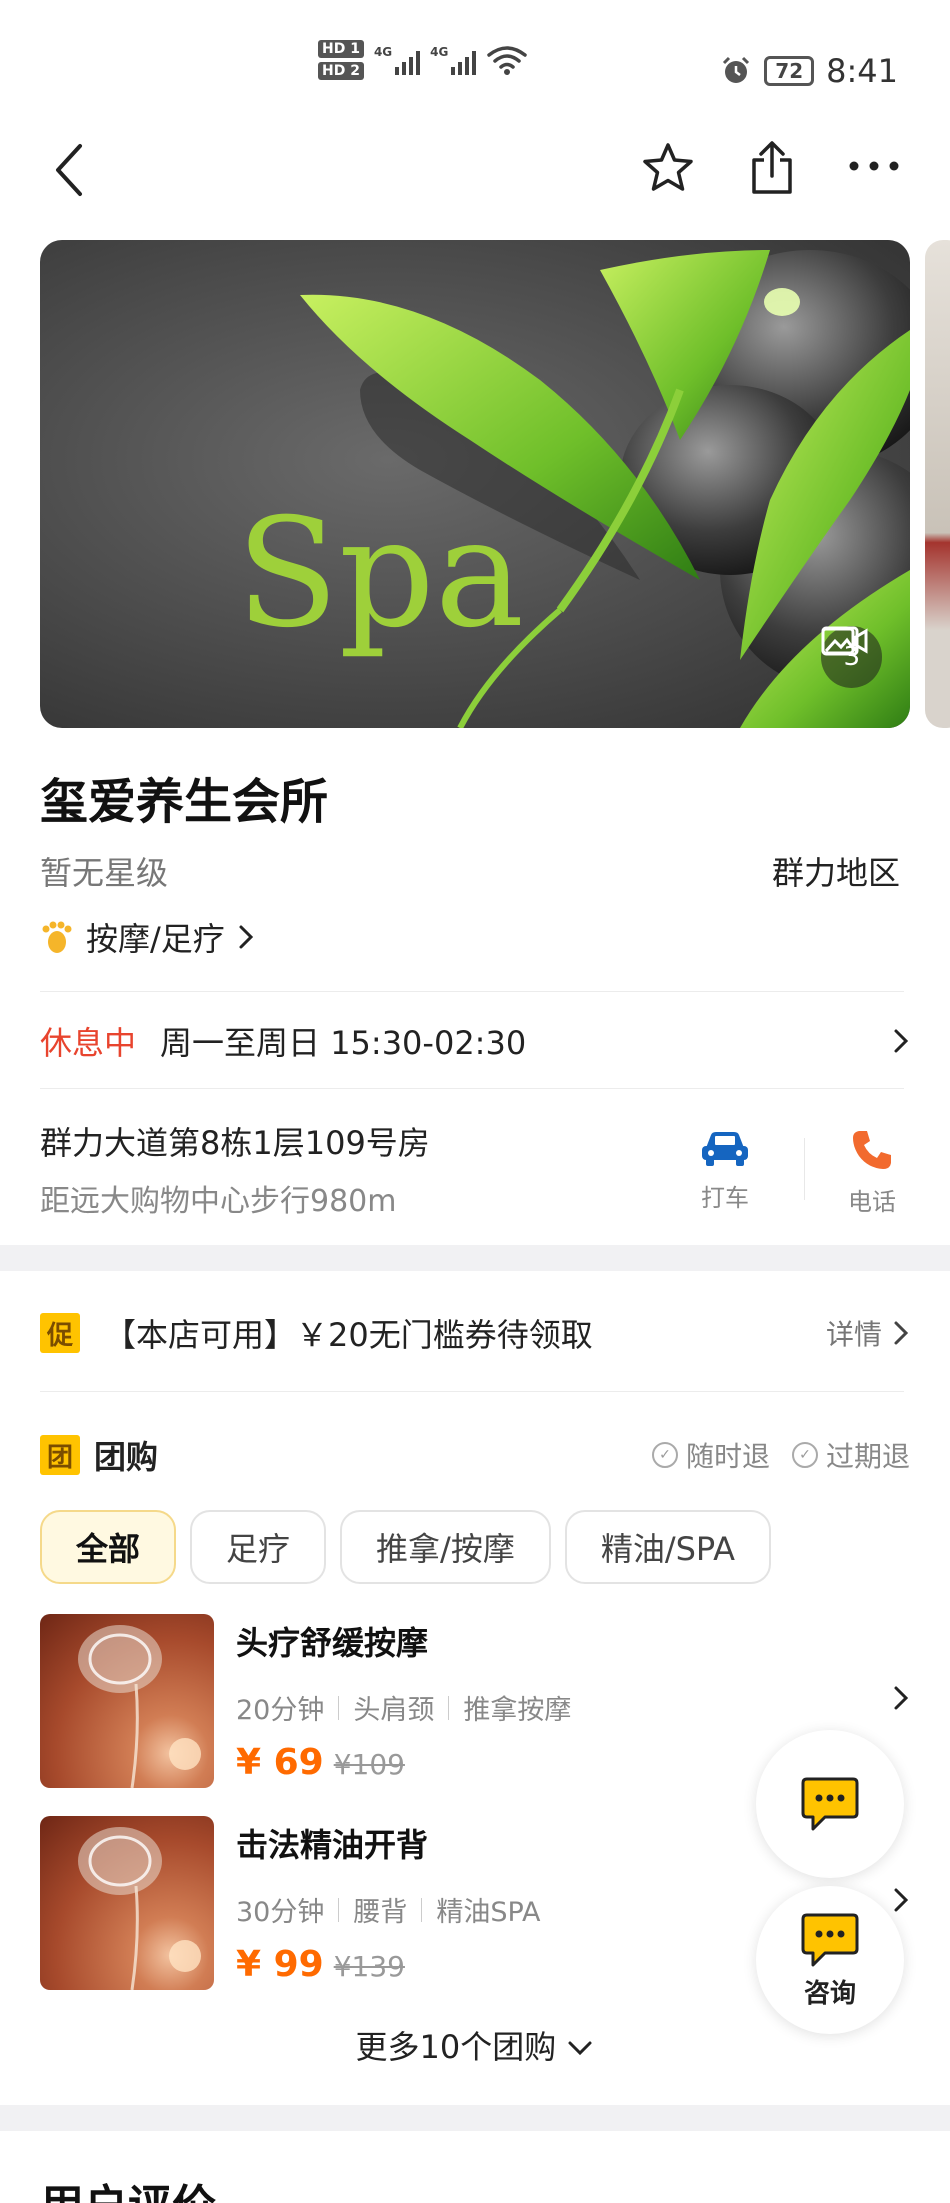  Describe the element at coordinates (343, 1043) in the screenshot. I see `hours-text: 周一至周日 15:30-02:30` at that location.